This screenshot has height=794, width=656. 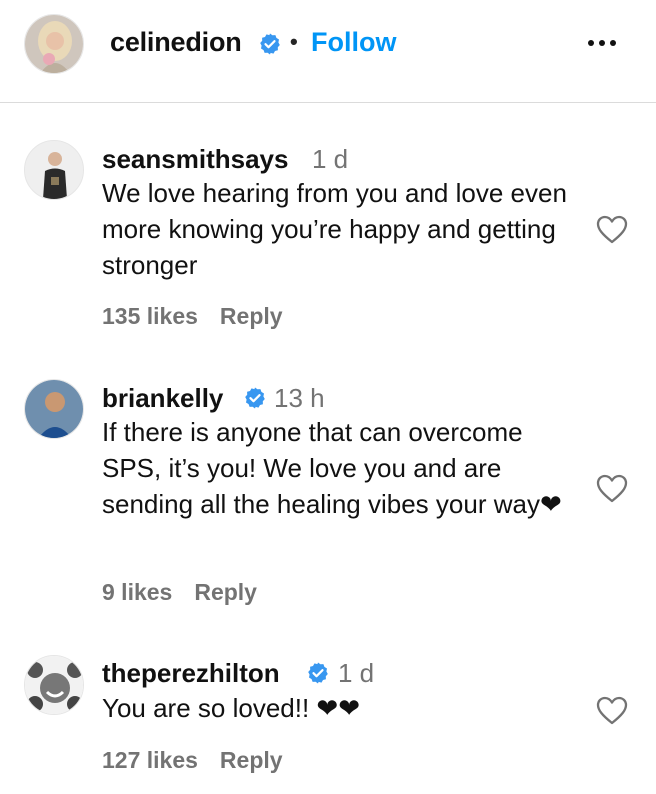 What do you see at coordinates (191, 673) in the screenshot?
I see `comment-username: theperezhilton` at bounding box center [191, 673].